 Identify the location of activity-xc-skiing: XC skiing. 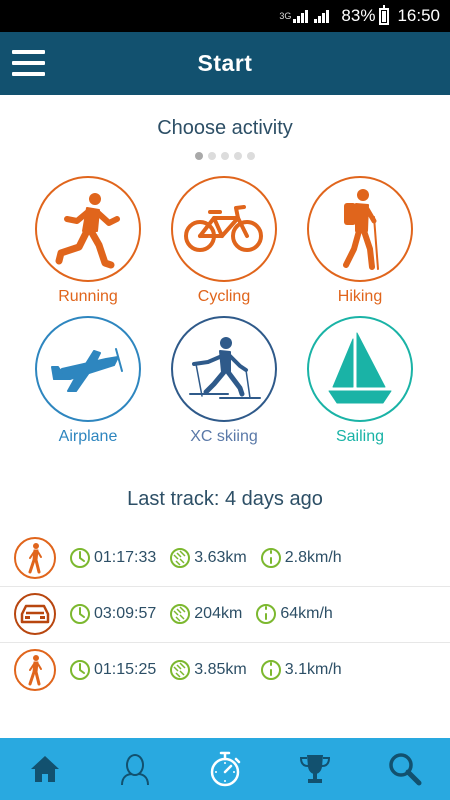
(224, 381).